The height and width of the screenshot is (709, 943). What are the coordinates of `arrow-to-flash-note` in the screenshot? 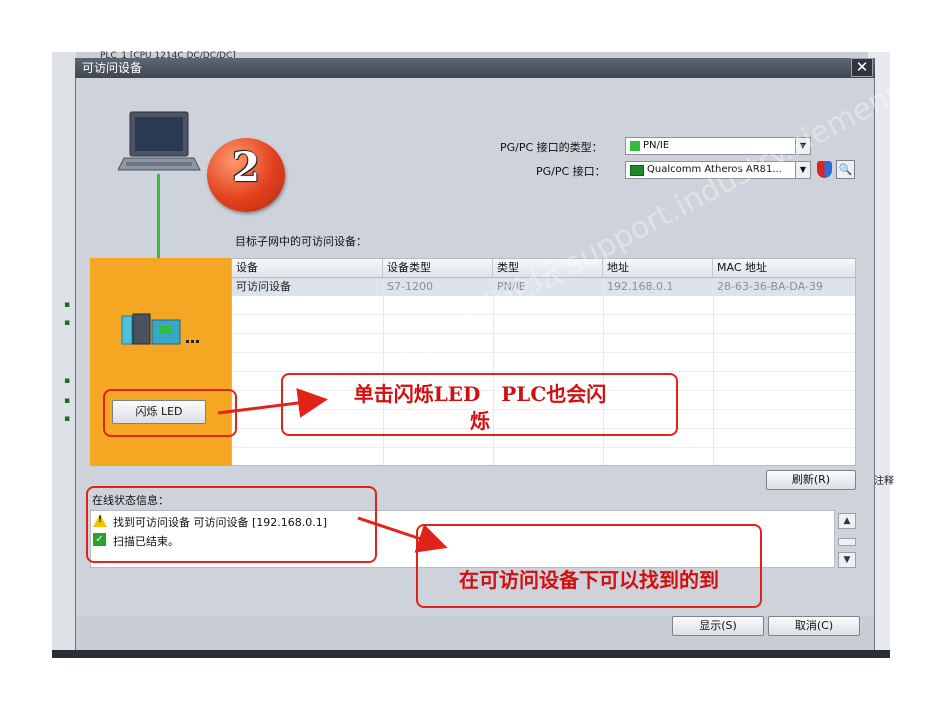 It's located at (272, 403).